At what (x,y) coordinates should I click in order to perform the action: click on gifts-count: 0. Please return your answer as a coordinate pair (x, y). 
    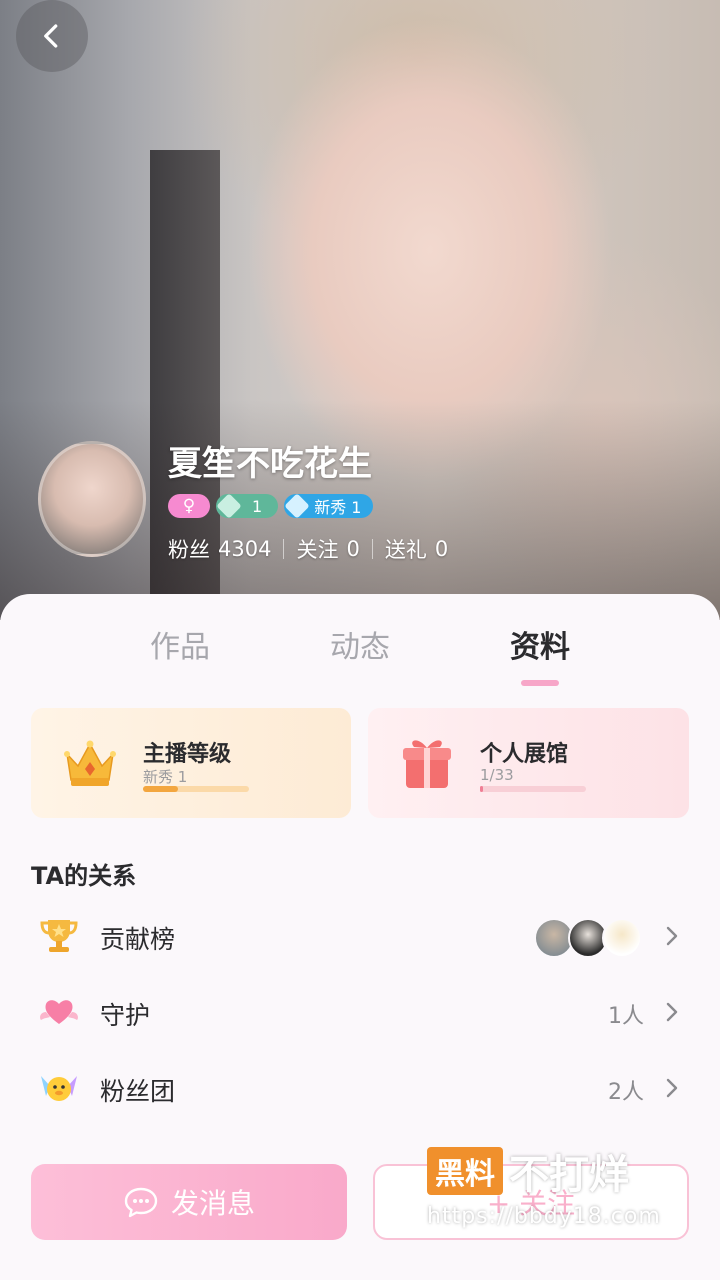
    Looking at the image, I should click on (441, 549).